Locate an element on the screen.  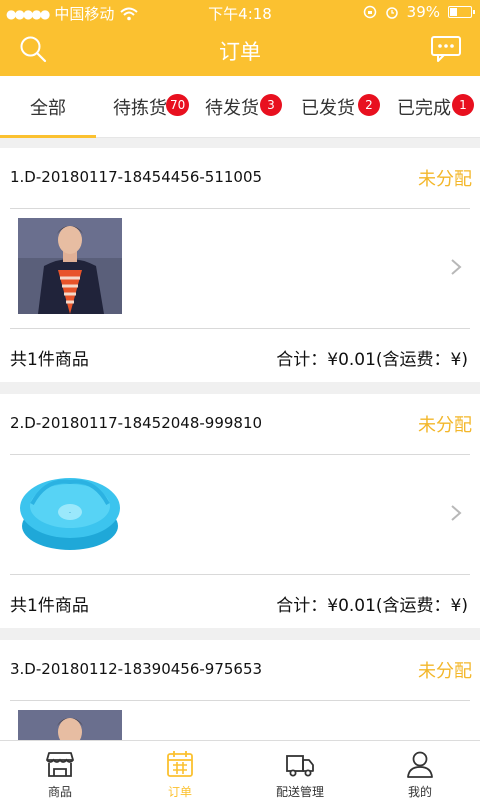
tabbar-label: 配送管理 is located at coordinates (299, 792).